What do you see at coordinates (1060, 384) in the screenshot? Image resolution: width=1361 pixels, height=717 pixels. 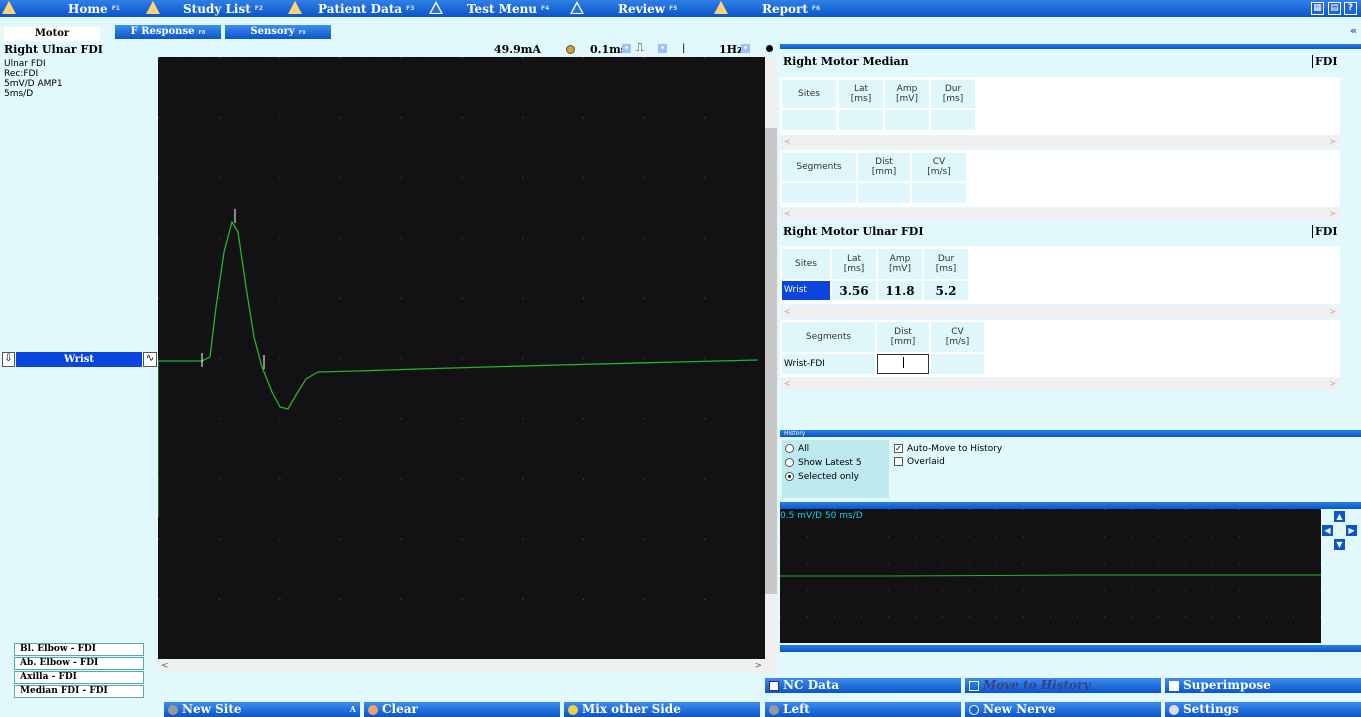 I see `ulnar-segments-scroll: < >` at bounding box center [1060, 384].